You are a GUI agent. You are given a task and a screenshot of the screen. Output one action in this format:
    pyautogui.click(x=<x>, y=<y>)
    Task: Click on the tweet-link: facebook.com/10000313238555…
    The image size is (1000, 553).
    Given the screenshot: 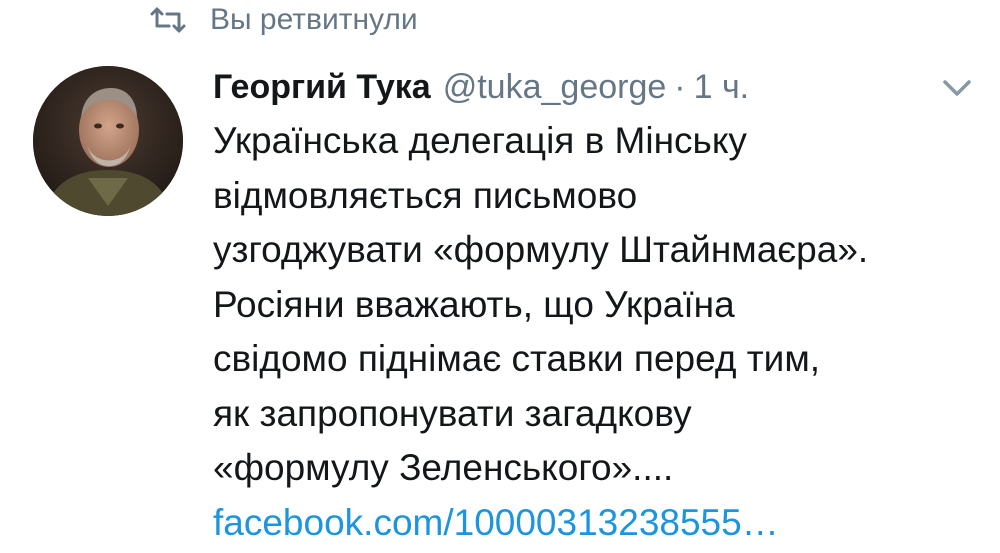 What is the action you would take?
    pyautogui.click(x=593, y=523)
    